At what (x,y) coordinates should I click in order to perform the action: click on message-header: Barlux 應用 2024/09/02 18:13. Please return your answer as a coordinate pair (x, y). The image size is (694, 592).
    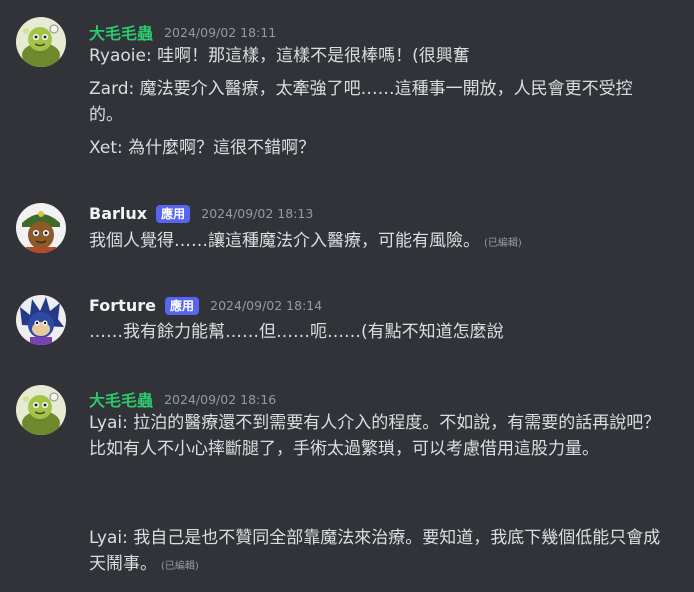
    Looking at the image, I should click on (201, 214).